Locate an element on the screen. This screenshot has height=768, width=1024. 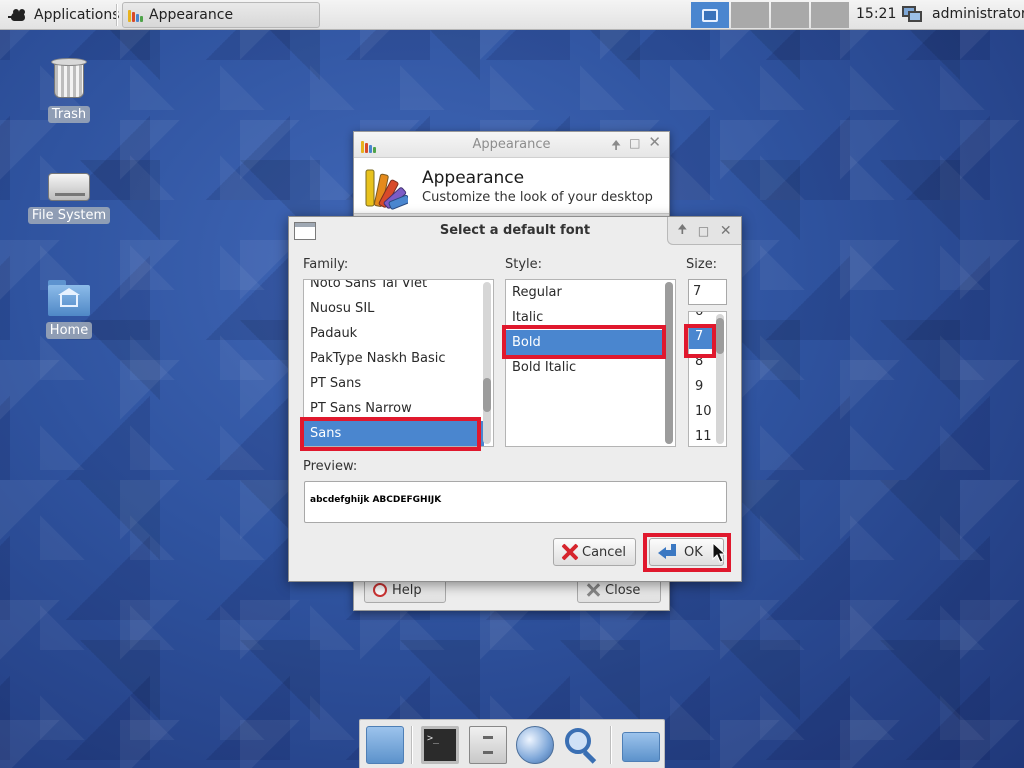
preview-text: abcdefghijk ABCDEFGHIJK is located at coordinates (376, 500).